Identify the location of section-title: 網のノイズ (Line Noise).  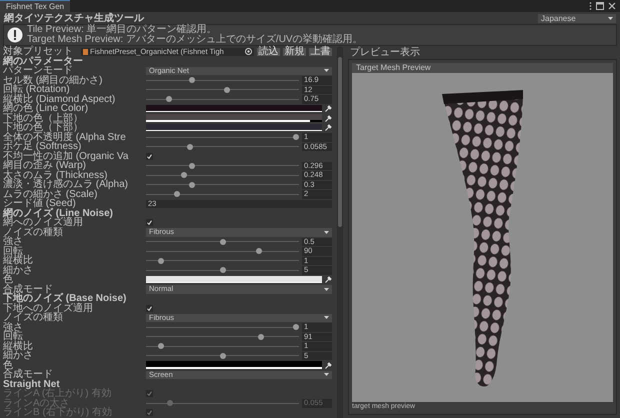
(58, 213).